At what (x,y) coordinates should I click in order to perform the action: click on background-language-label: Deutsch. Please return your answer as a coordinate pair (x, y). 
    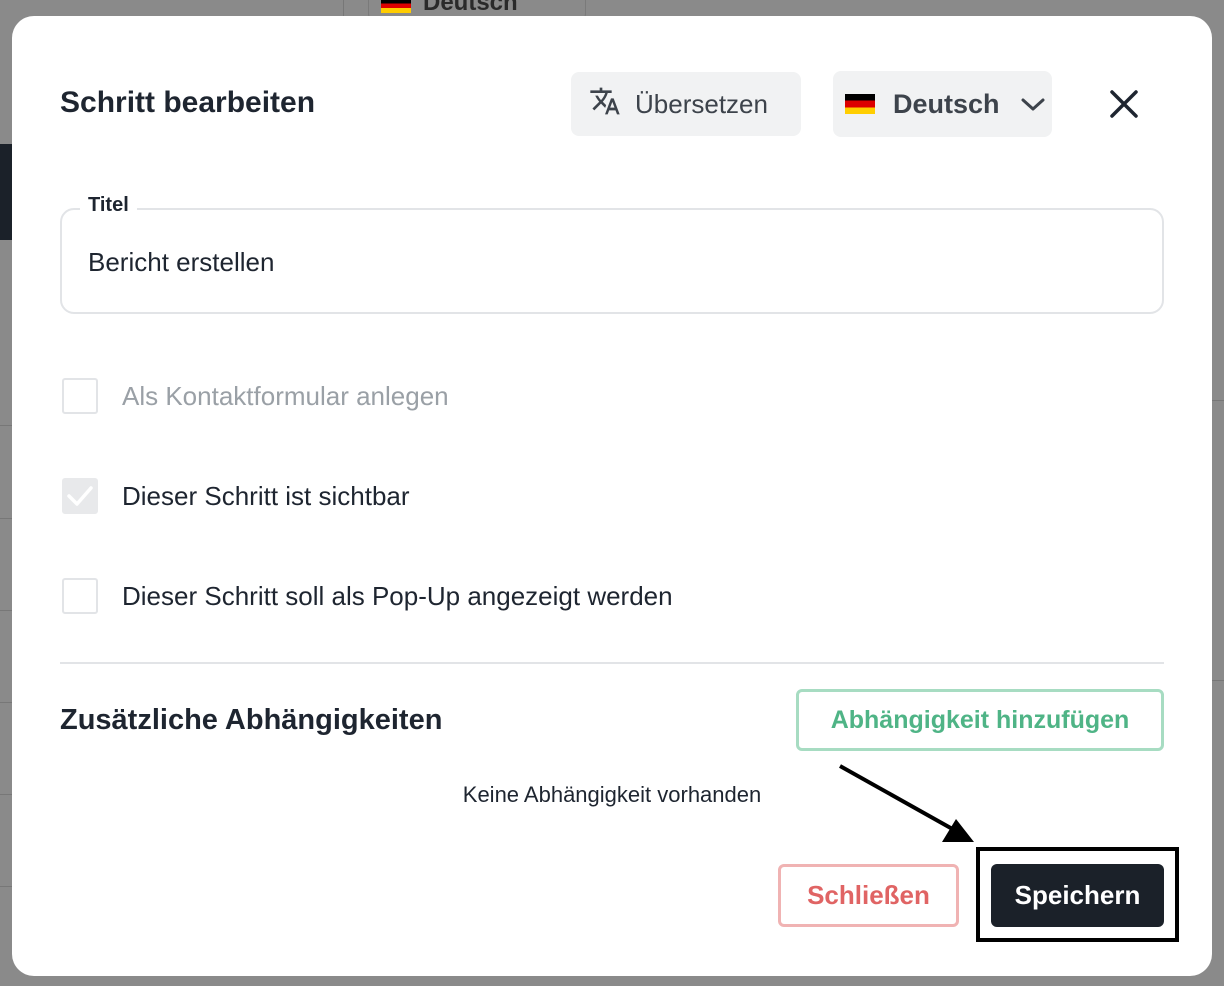
    Looking at the image, I should click on (470, 8).